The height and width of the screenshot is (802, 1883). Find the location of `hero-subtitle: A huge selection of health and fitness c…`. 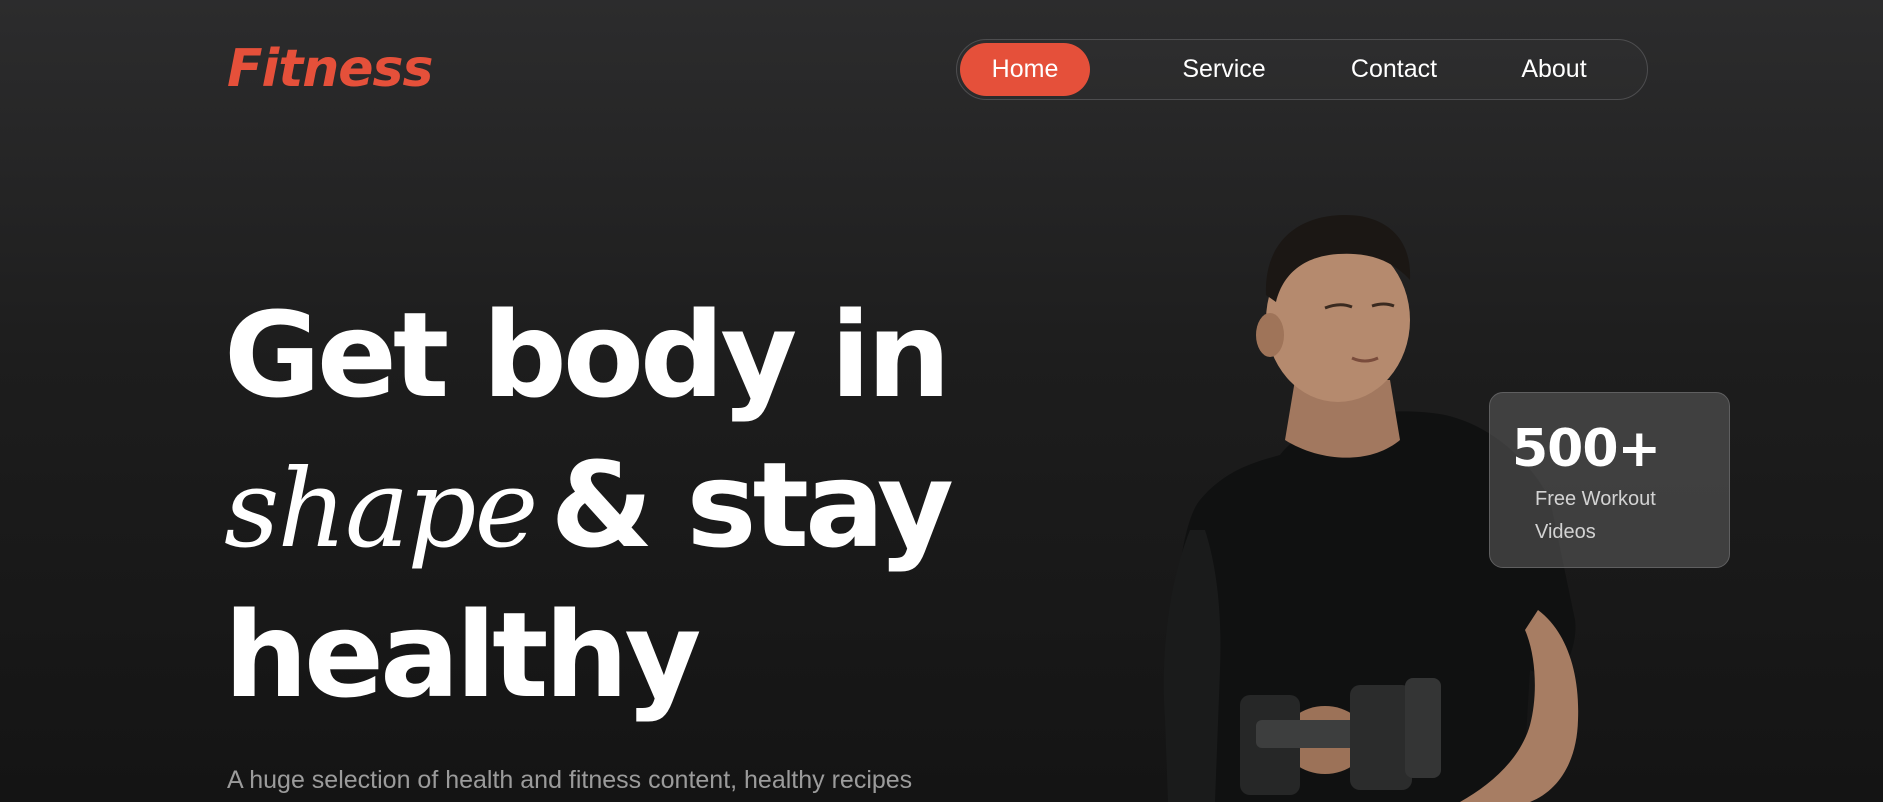

hero-subtitle: A huge selection of health and fitness c… is located at coordinates (570, 780).